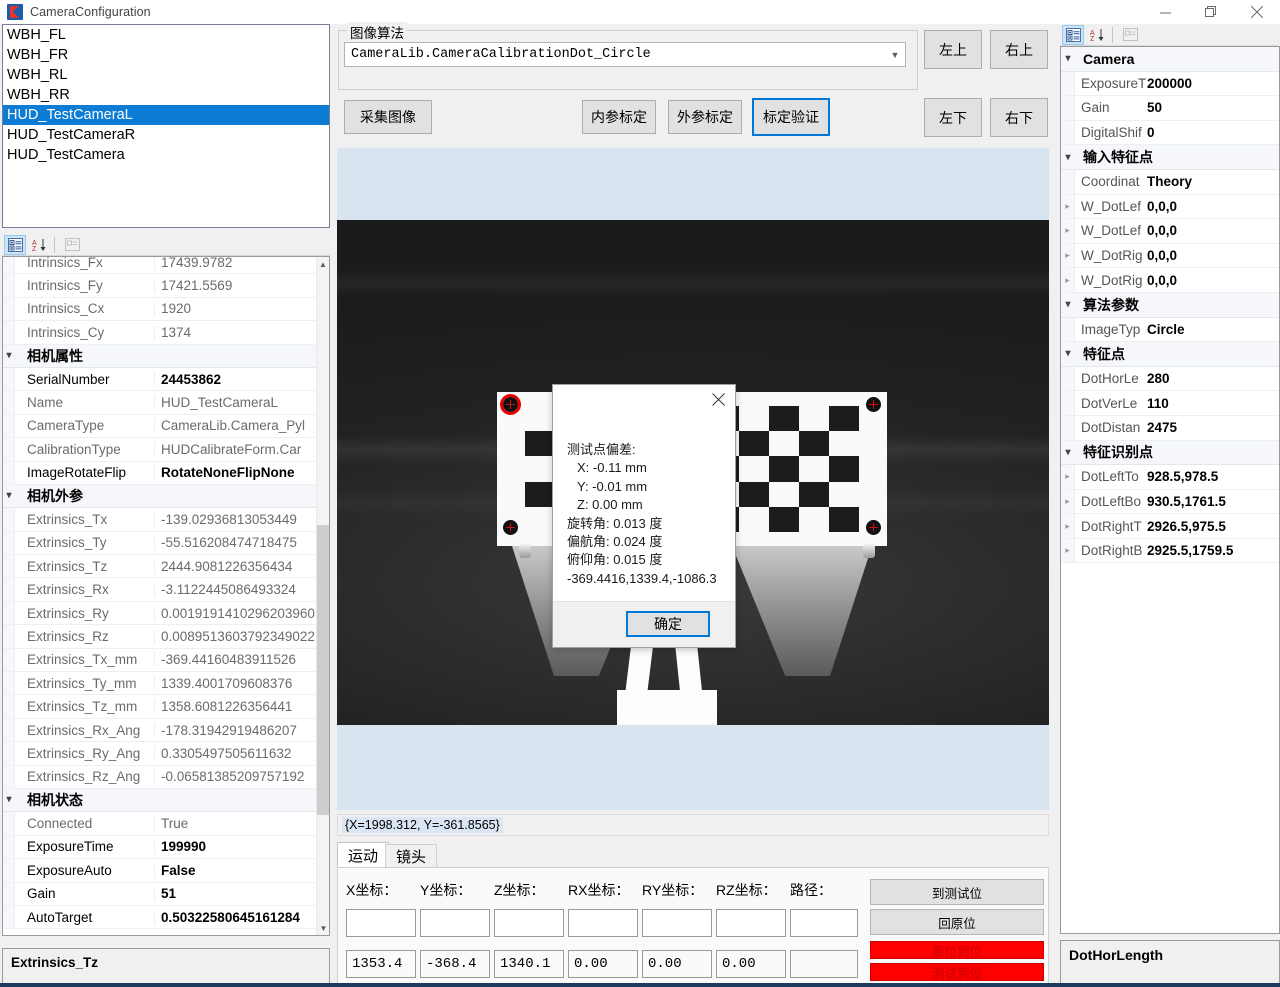 The image size is (1280, 987). What do you see at coordinates (235, 776) in the screenshot?
I see `property-value: -0.06581385209757192` at bounding box center [235, 776].